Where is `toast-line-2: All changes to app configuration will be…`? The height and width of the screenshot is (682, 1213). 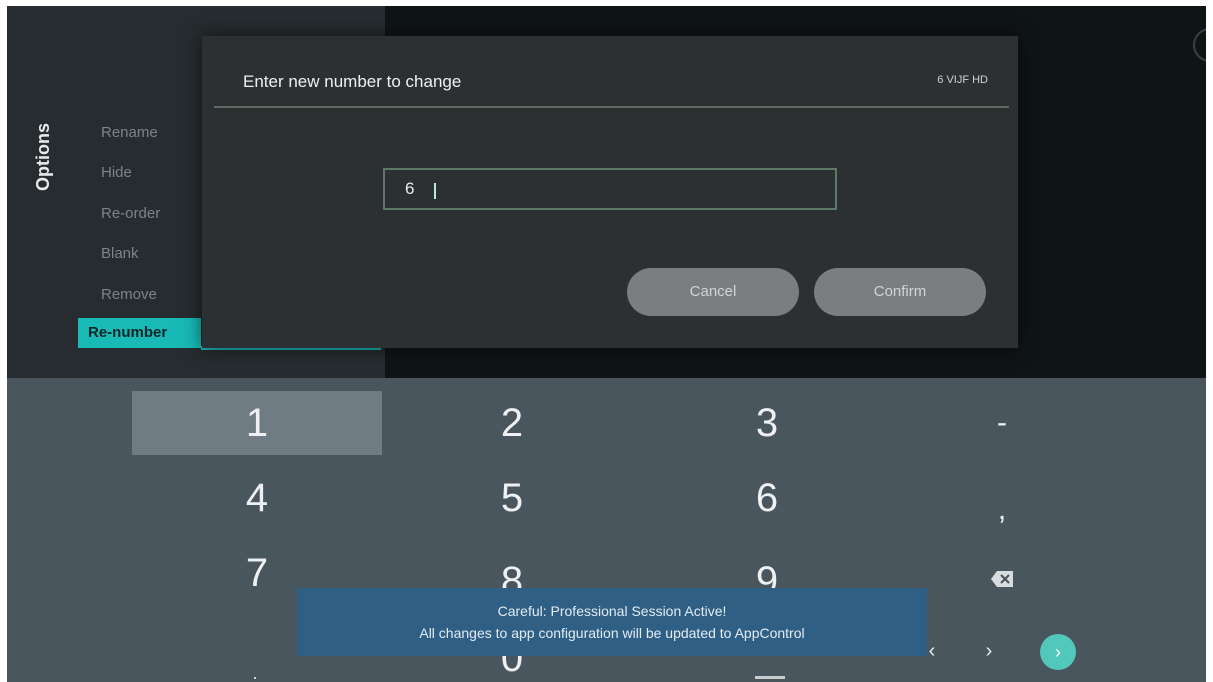
toast-line-2: All changes to app configuration will be… is located at coordinates (612, 633).